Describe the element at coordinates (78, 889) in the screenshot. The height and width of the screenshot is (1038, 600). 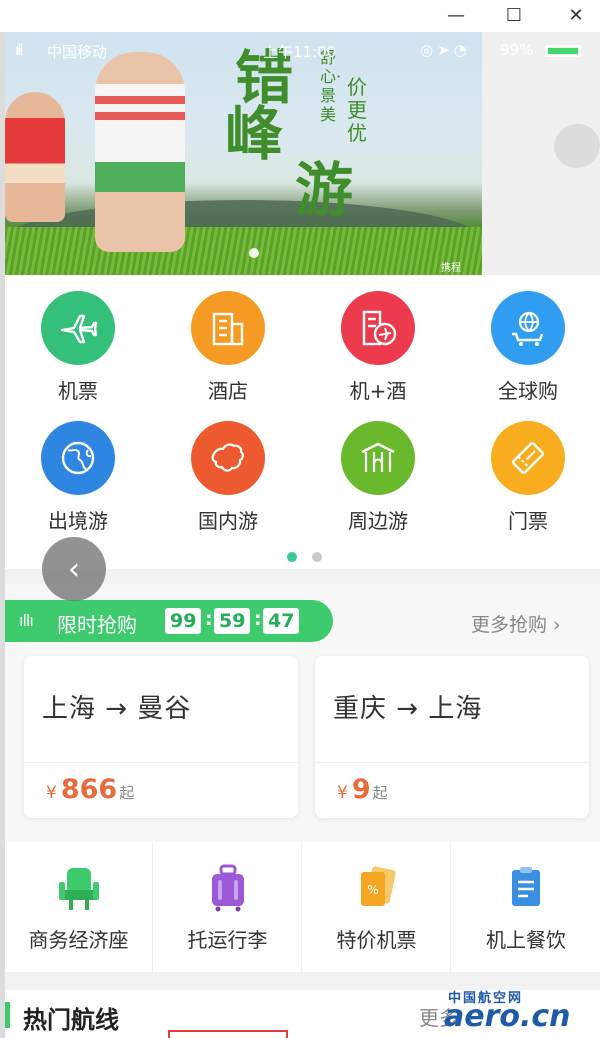
I see `seat-icon` at that location.